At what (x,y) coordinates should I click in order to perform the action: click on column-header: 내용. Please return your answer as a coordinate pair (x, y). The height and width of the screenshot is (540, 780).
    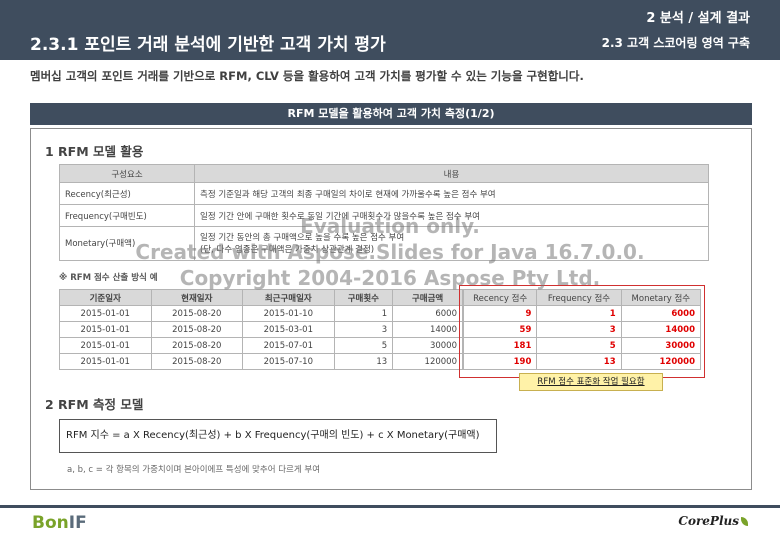
    Looking at the image, I should click on (451, 173).